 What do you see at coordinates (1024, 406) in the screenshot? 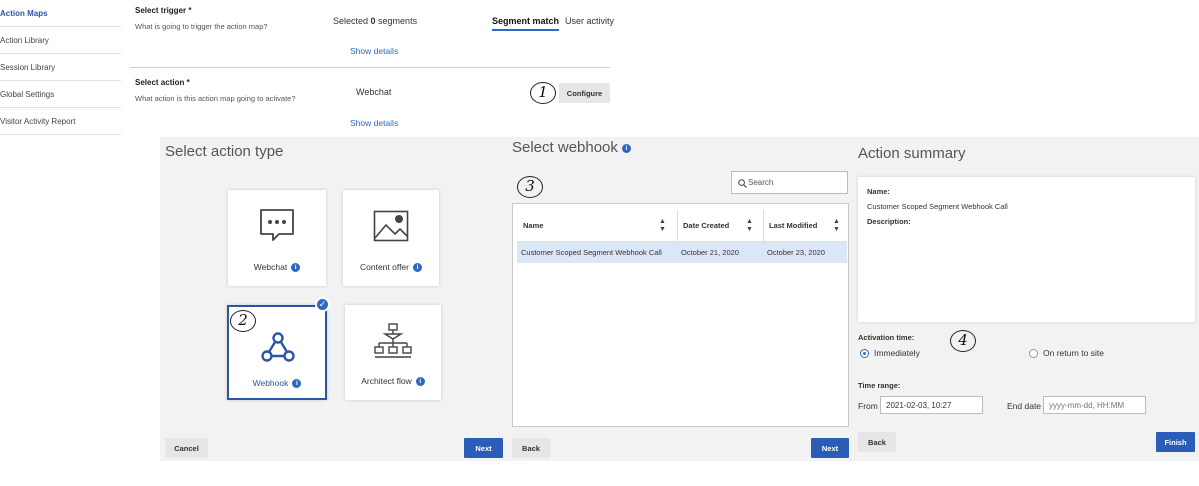
I see `end-date-label: End date` at bounding box center [1024, 406].